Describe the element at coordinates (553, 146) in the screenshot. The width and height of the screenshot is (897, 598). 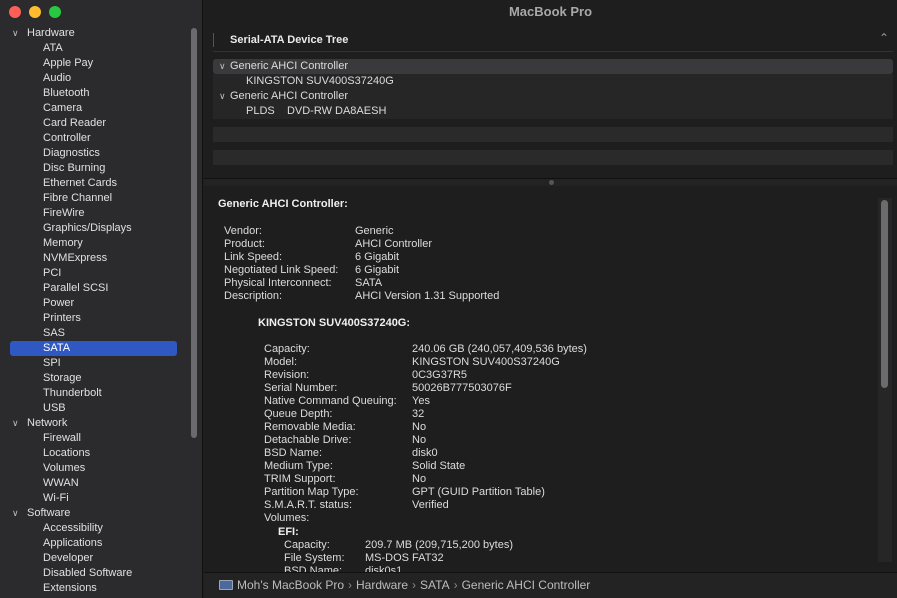
I see `row-spacer` at that location.